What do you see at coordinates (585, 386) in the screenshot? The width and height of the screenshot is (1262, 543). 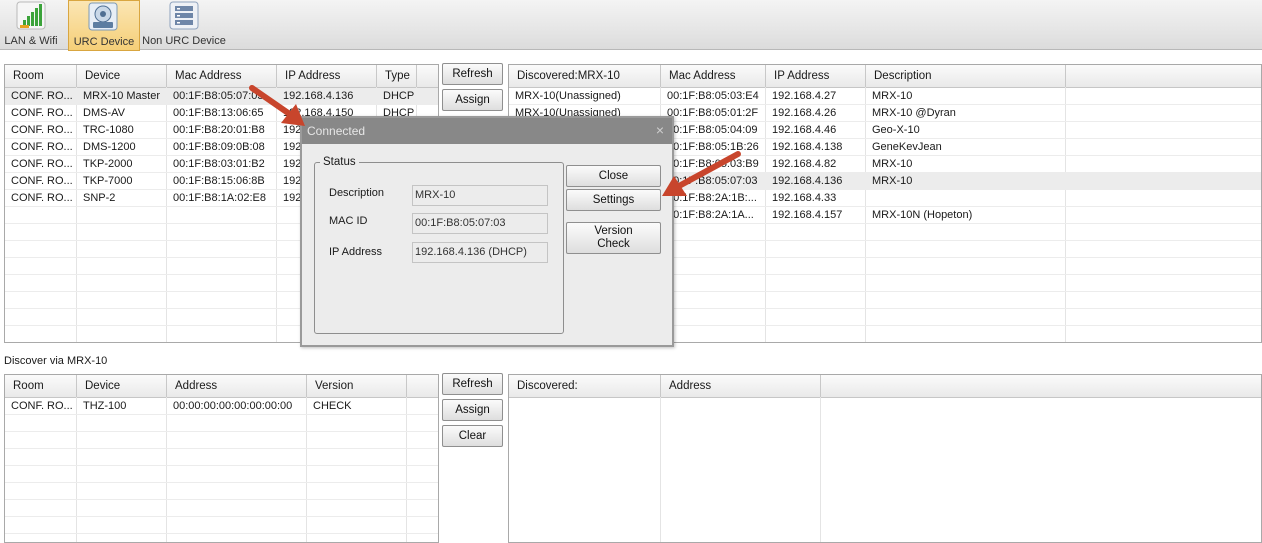 I see `col-discovered: Discovered:` at bounding box center [585, 386].